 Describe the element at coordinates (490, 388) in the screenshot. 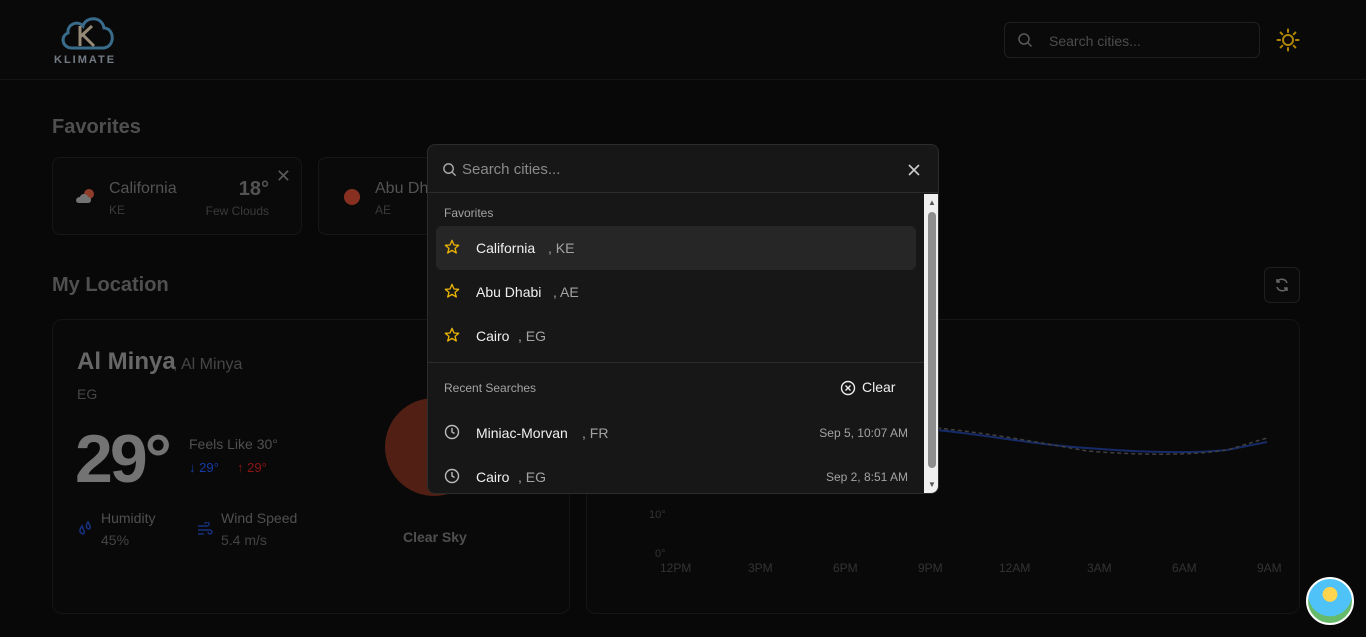

I see `recent-group-heading: Recent Searches` at that location.